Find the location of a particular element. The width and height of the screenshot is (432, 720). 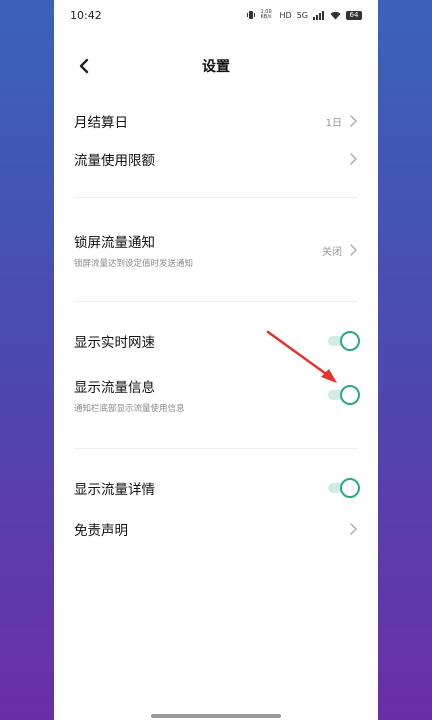

battery-icon: 64 is located at coordinates (354, 15).